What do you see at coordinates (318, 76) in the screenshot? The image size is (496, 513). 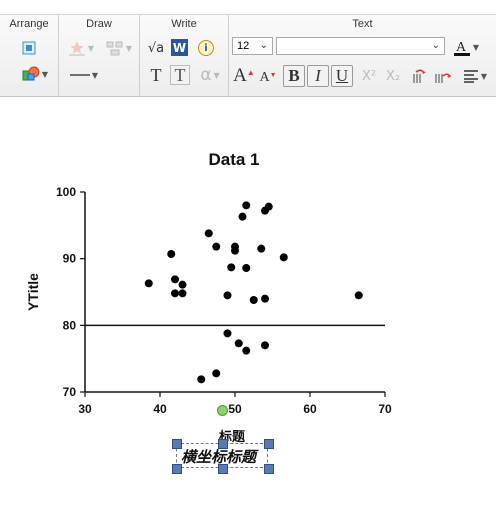 I see `italic-button: I` at bounding box center [318, 76].